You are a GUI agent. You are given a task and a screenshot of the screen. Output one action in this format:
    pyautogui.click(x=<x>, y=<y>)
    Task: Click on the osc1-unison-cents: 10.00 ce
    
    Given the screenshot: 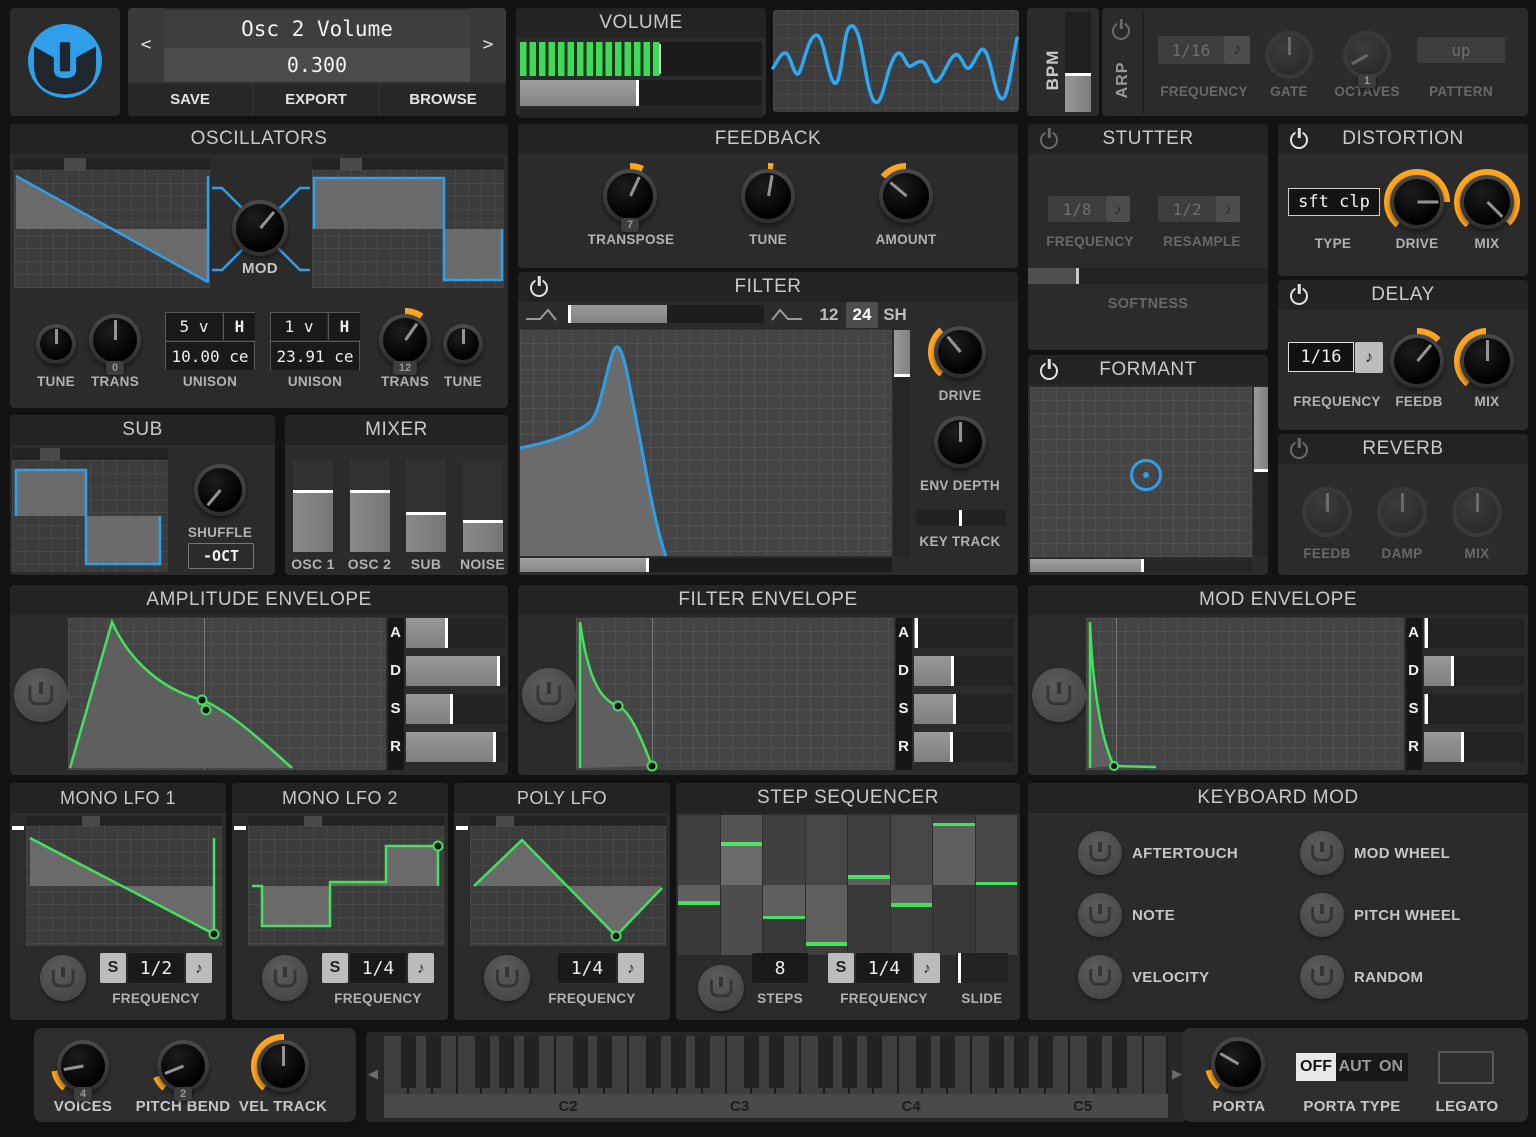 What is the action you would take?
    pyautogui.click(x=210, y=355)
    